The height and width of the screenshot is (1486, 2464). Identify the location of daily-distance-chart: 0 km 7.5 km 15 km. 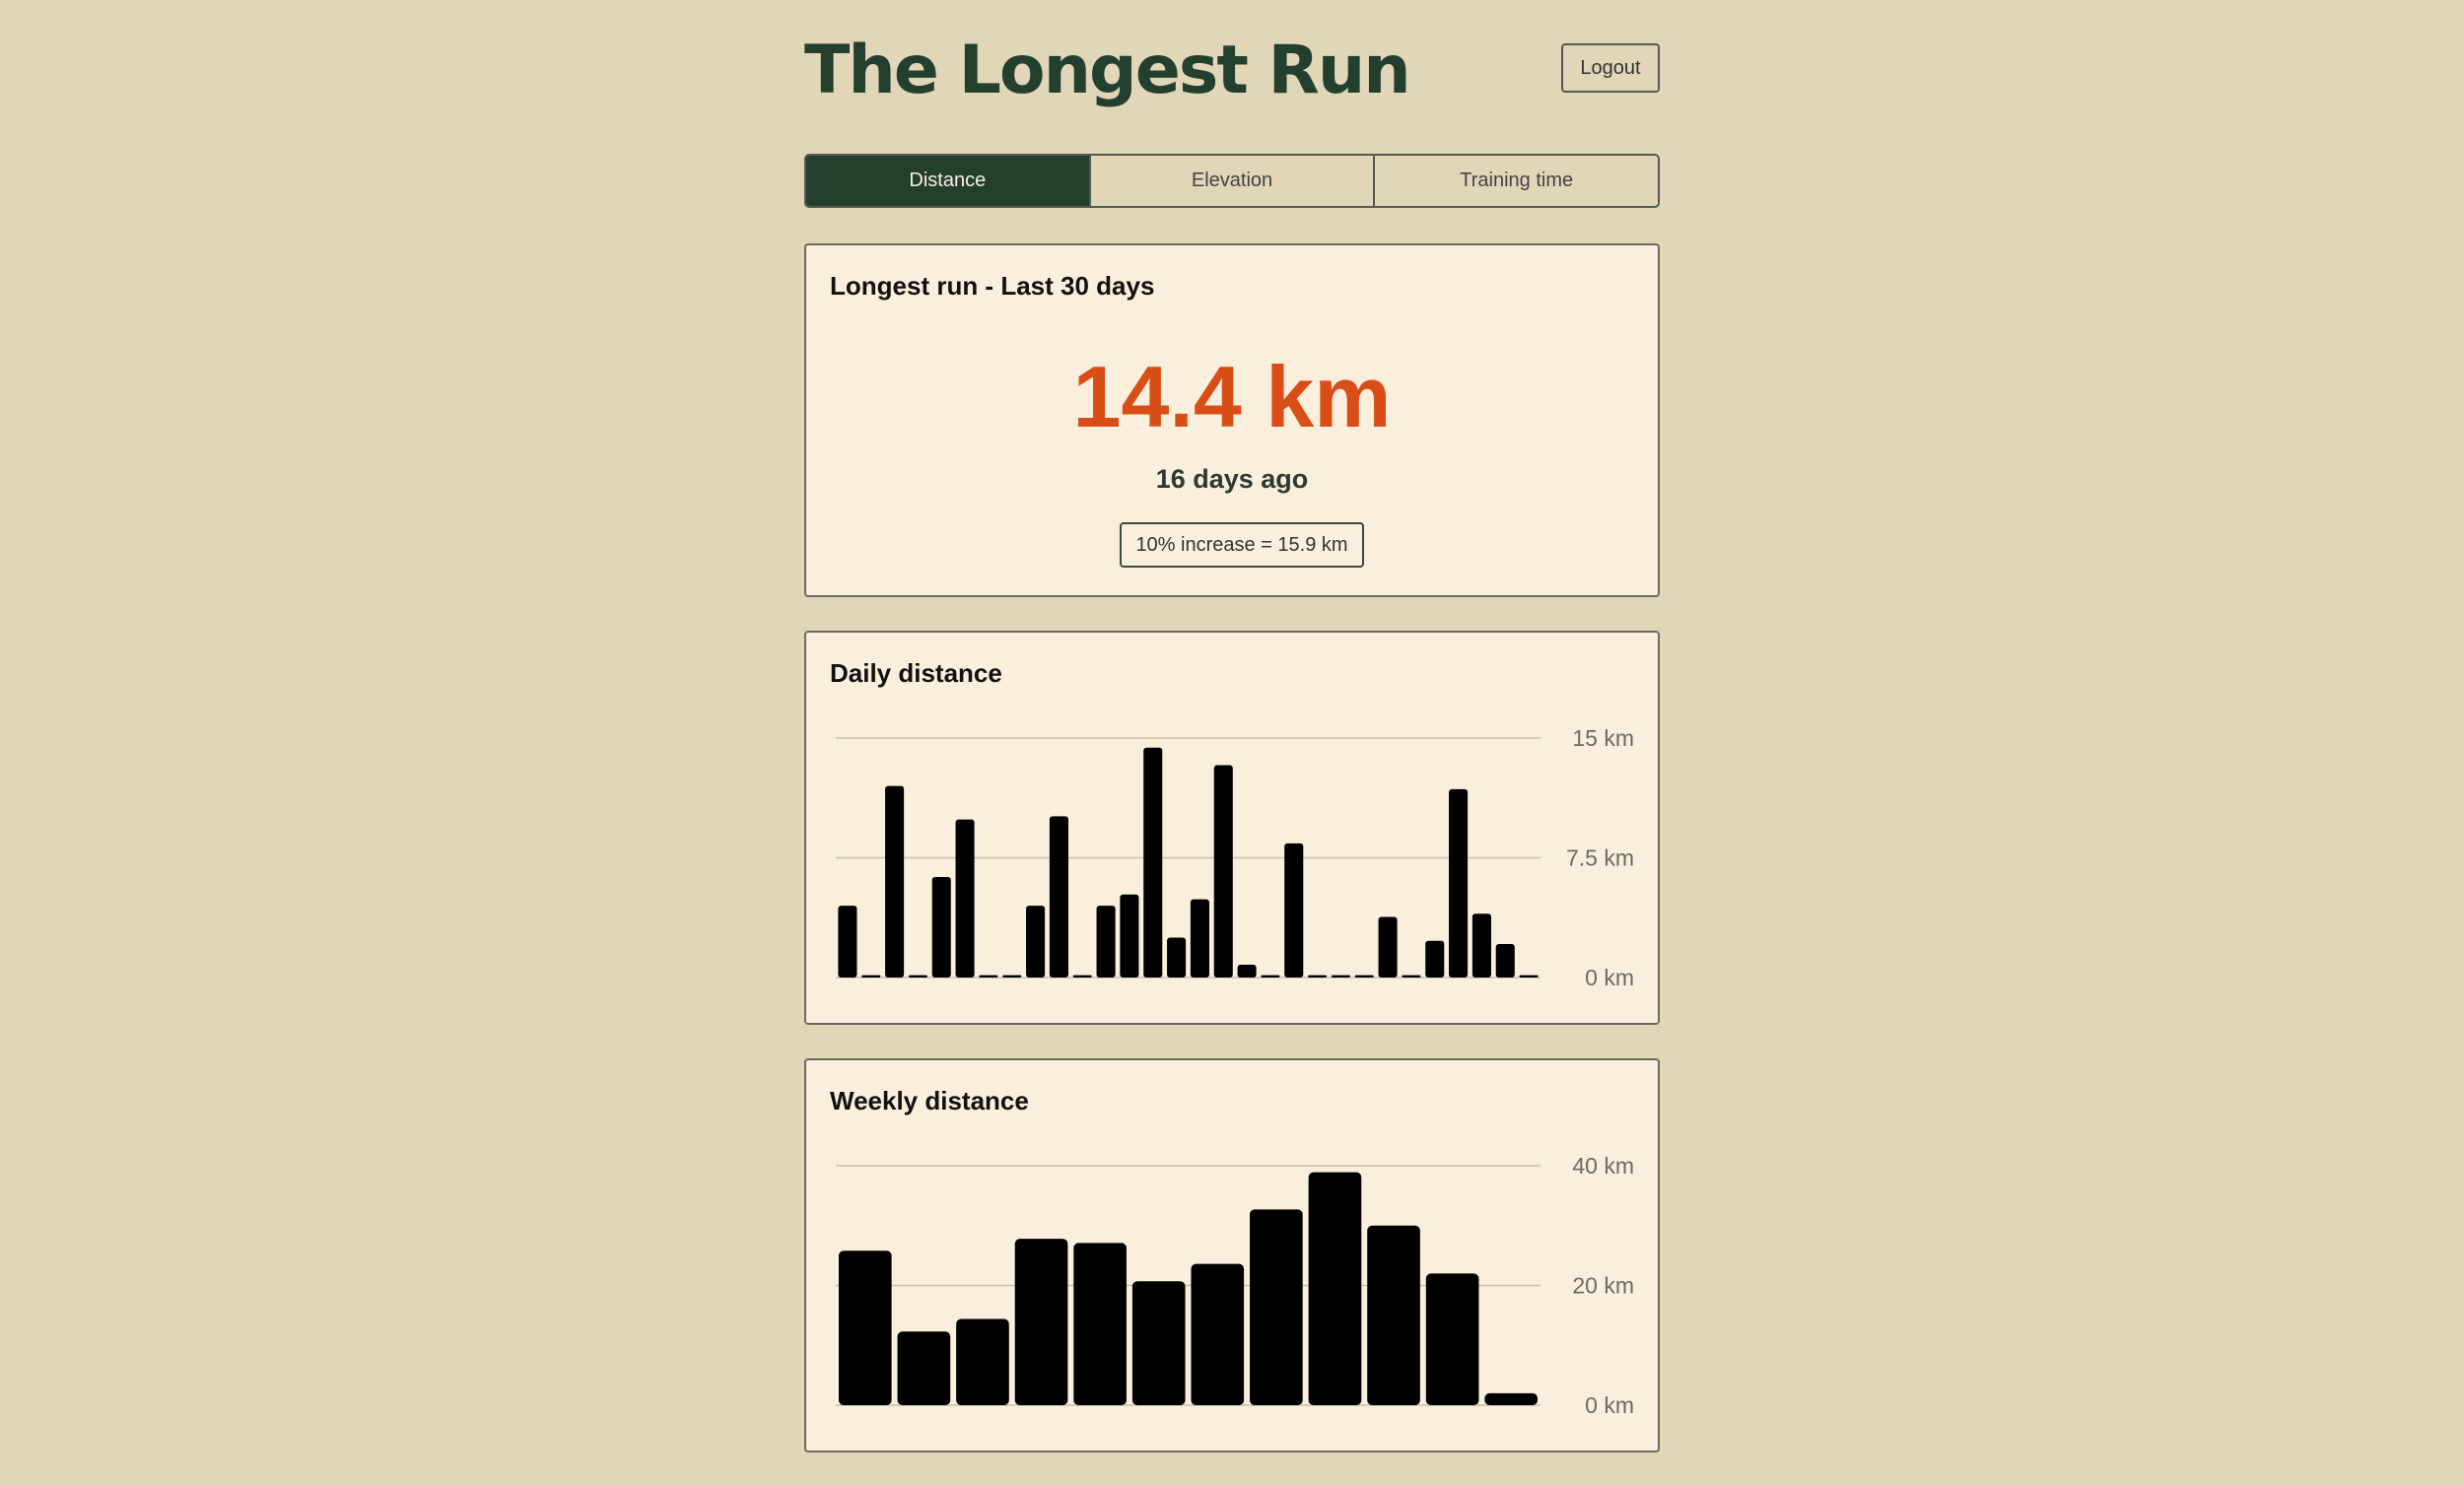
(1235, 857).